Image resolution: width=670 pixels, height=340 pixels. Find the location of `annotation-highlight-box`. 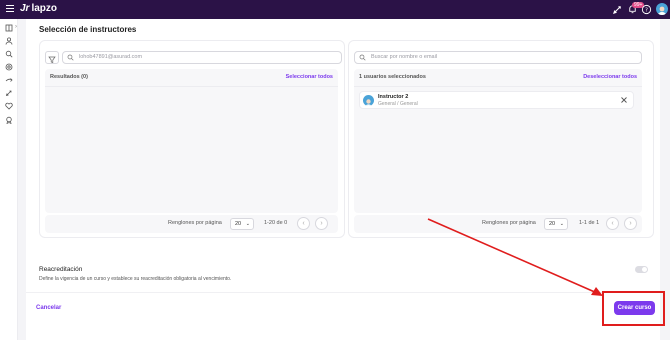

annotation-highlight-box is located at coordinates (633, 308).